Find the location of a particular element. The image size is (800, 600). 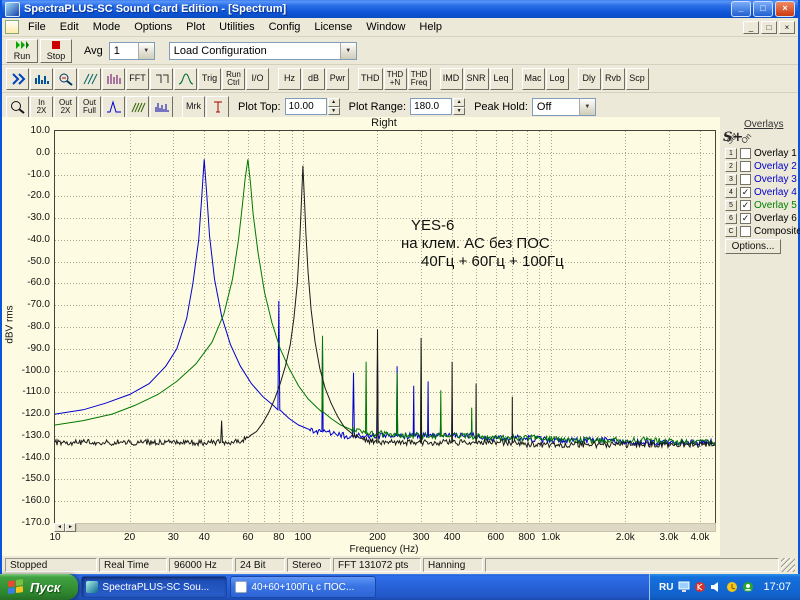

tool-dly-button: Dly is located at coordinates (589, 78).